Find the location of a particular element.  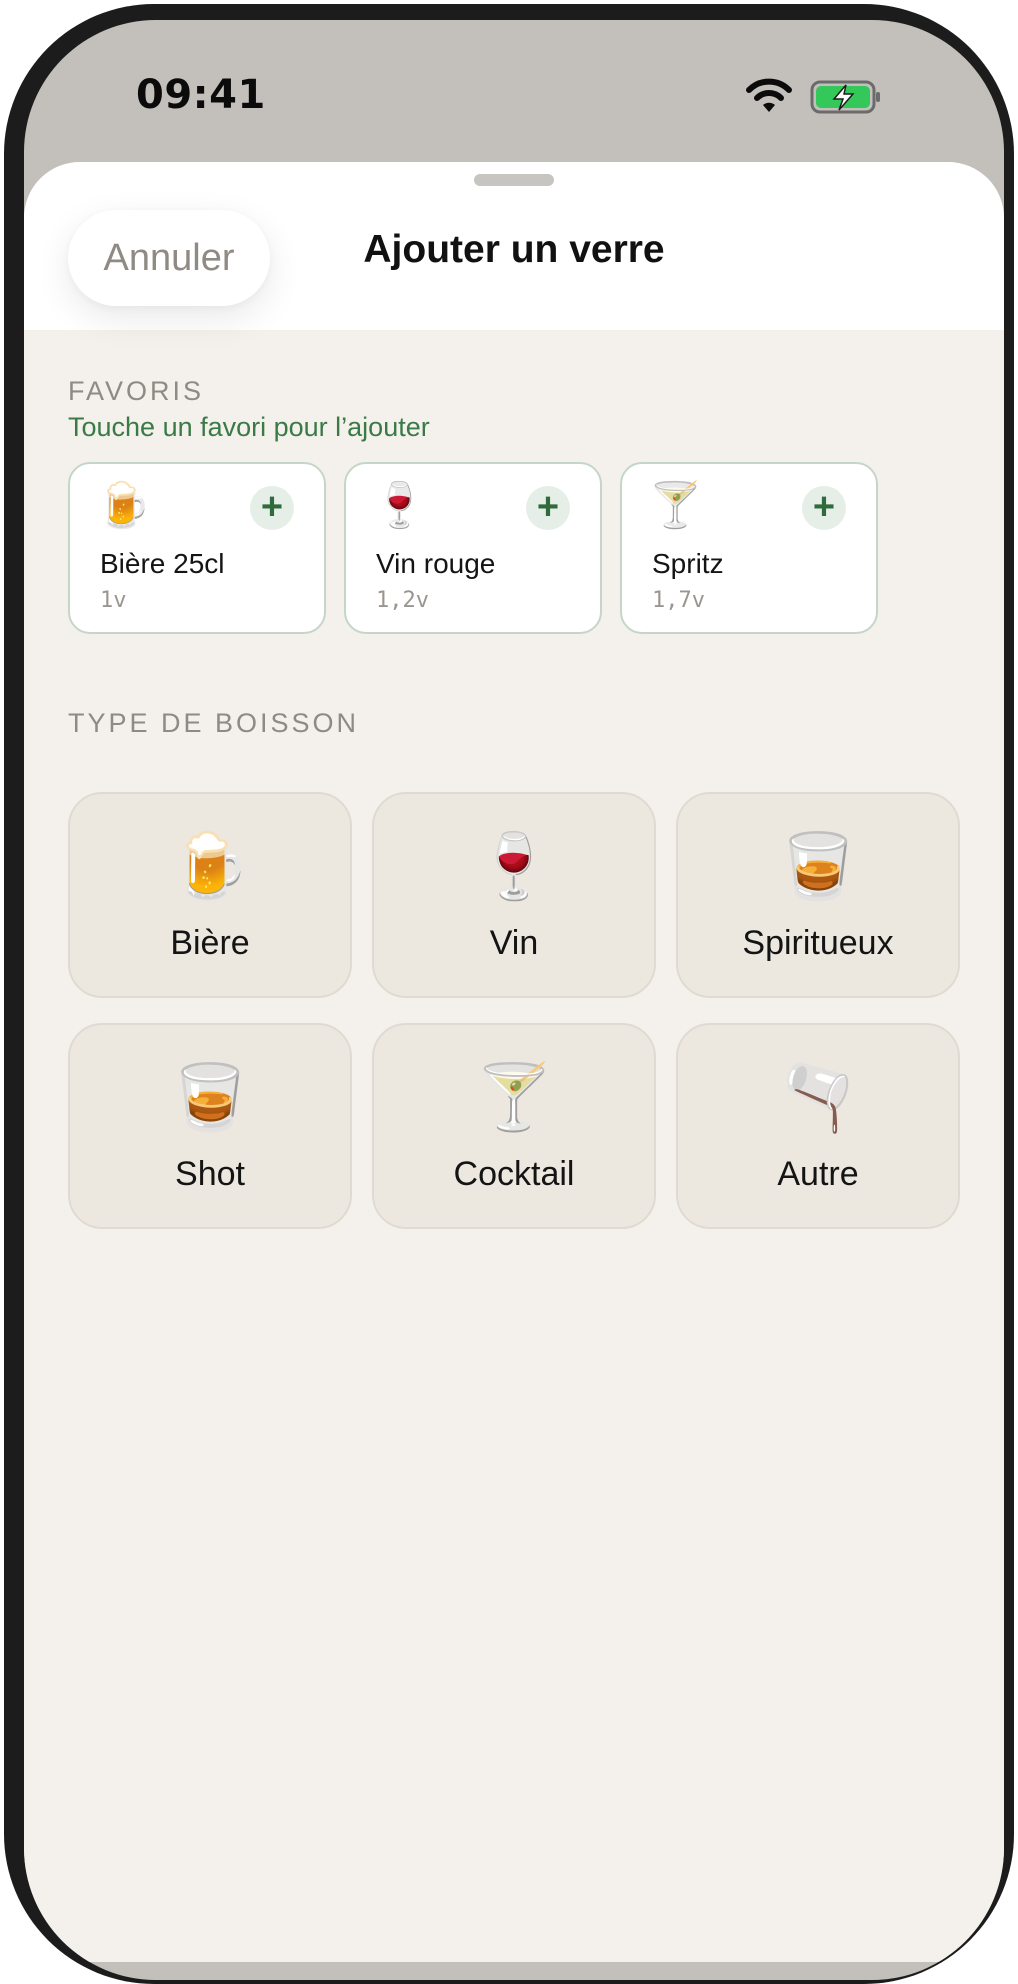

drink-type-shot: 🥃 Shot is located at coordinates (210, 1126).